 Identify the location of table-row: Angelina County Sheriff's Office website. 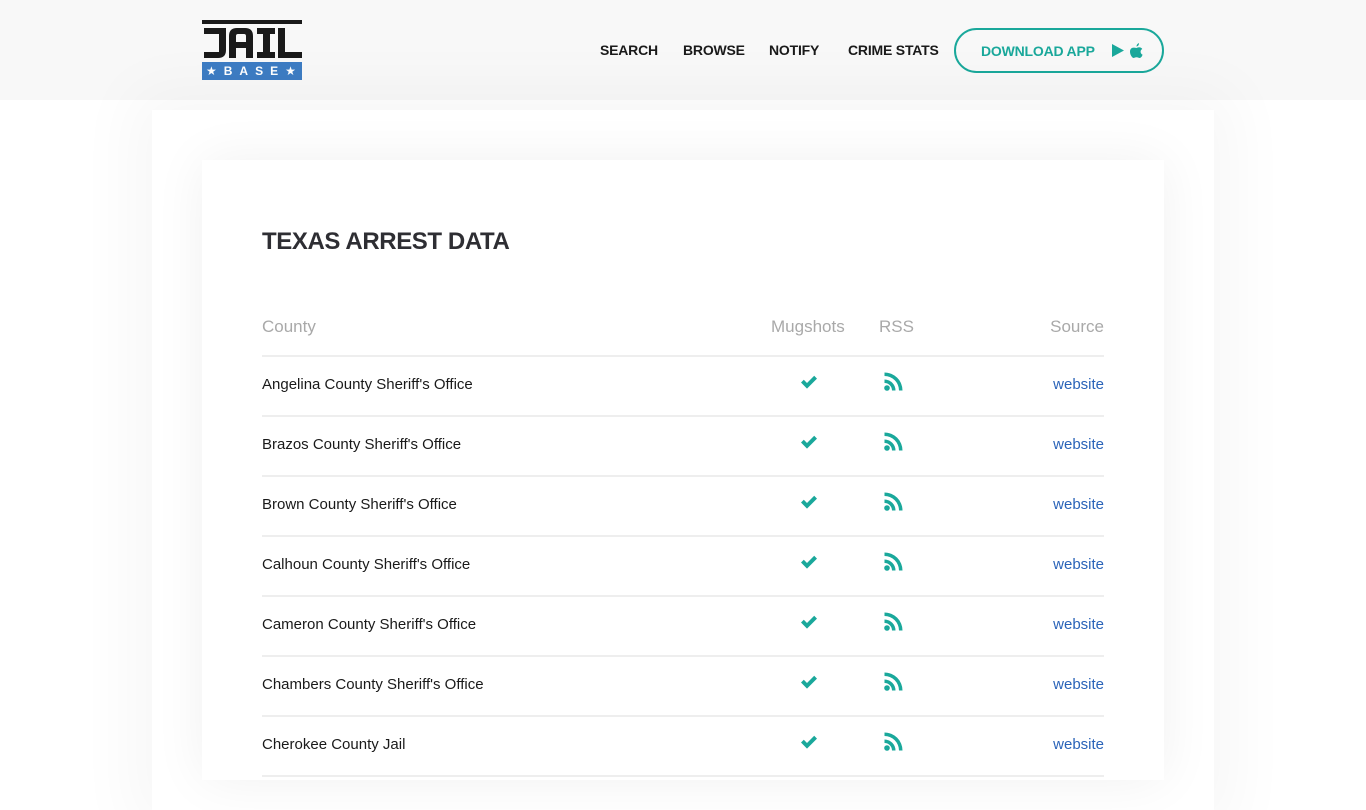
(683, 387).